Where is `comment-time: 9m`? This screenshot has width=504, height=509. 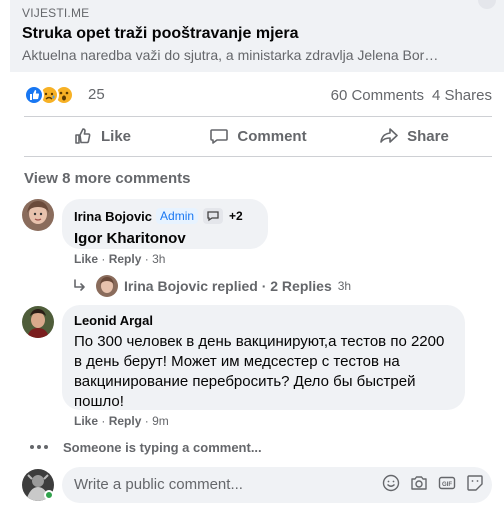
comment-time: 9m is located at coordinates (160, 421).